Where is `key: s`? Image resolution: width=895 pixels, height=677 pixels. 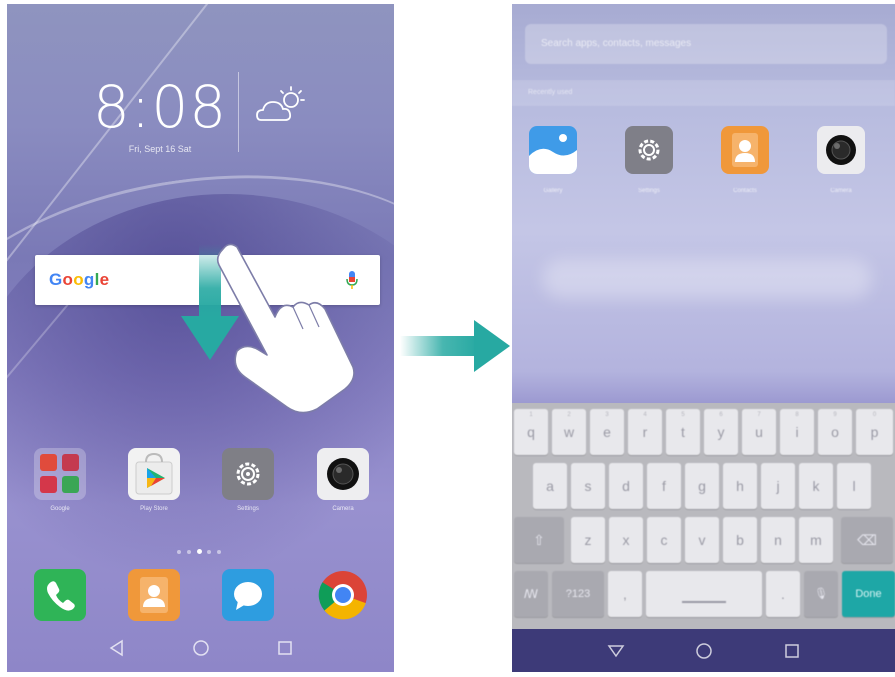 key: s is located at coordinates (588, 486).